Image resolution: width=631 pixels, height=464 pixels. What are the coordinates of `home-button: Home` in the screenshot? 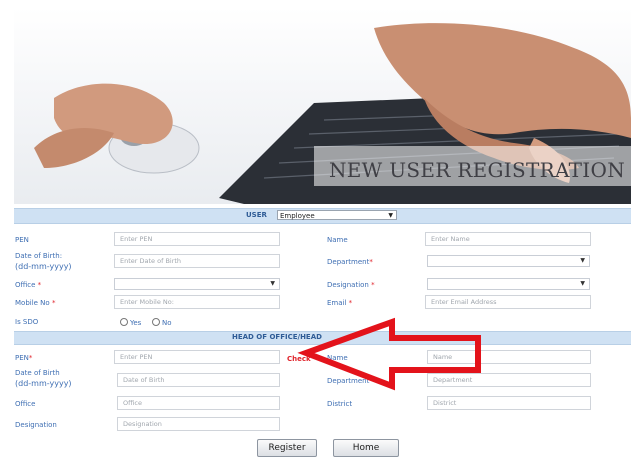 It's located at (366, 448).